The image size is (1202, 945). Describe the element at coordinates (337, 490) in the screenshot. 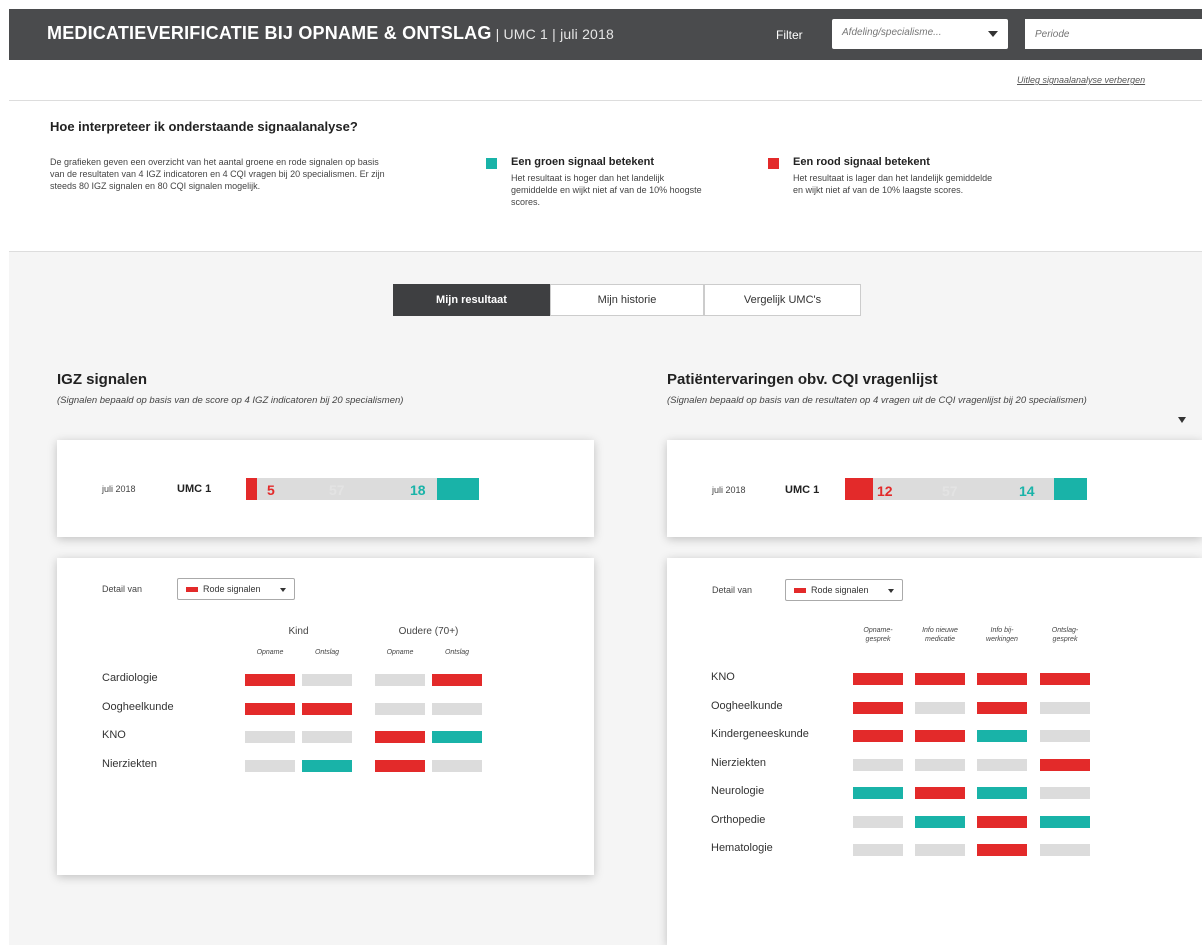

I see `igz-neutral-count: 57` at that location.